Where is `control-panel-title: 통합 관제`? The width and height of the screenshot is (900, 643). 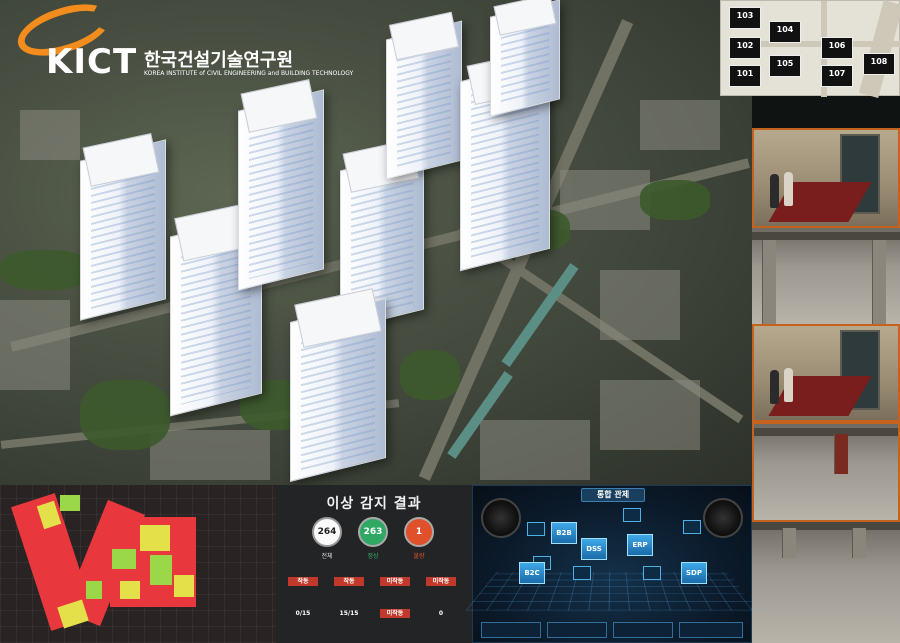 control-panel-title: 통합 관제 is located at coordinates (613, 495).